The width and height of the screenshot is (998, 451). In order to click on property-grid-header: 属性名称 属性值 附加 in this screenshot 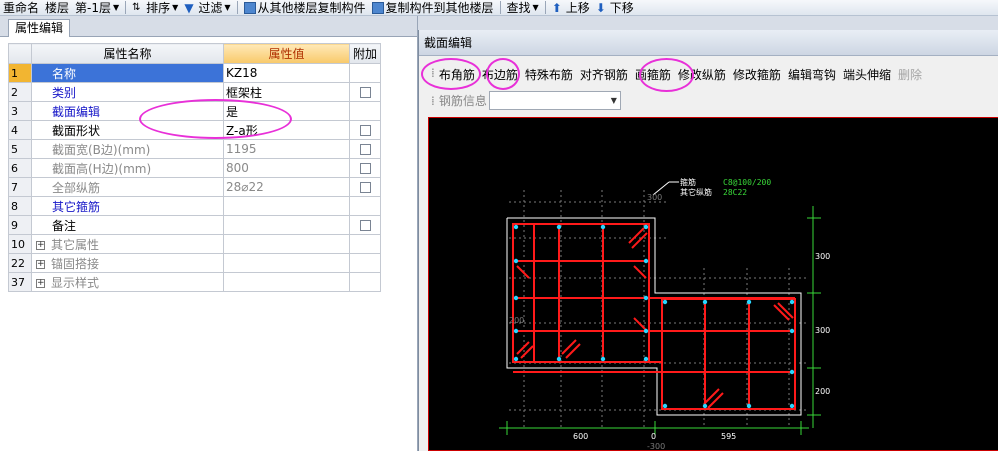, I will do `click(194, 53)`.